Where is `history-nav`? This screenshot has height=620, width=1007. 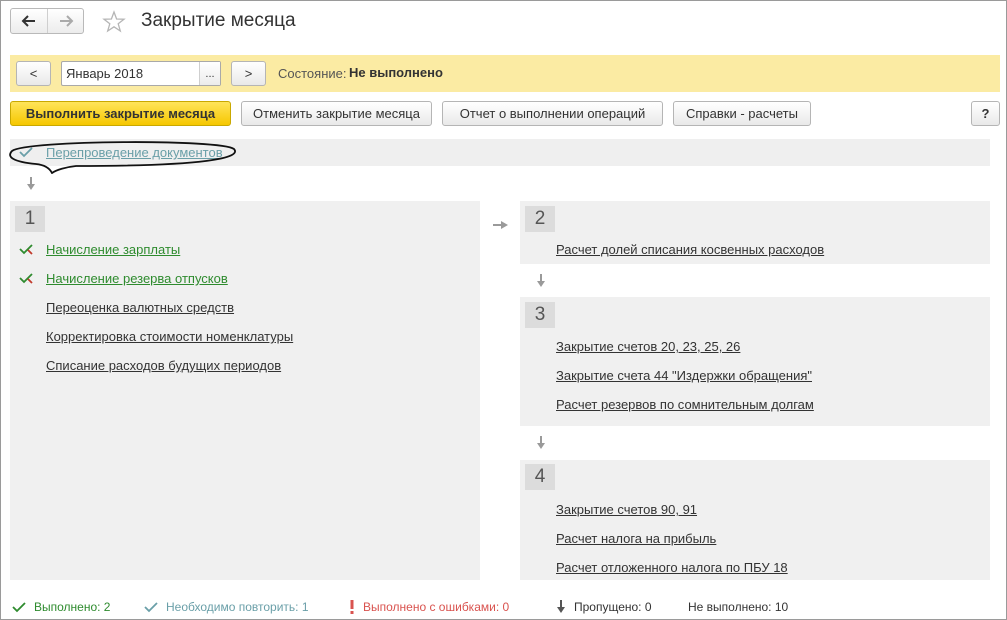 history-nav is located at coordinates (47, 21).